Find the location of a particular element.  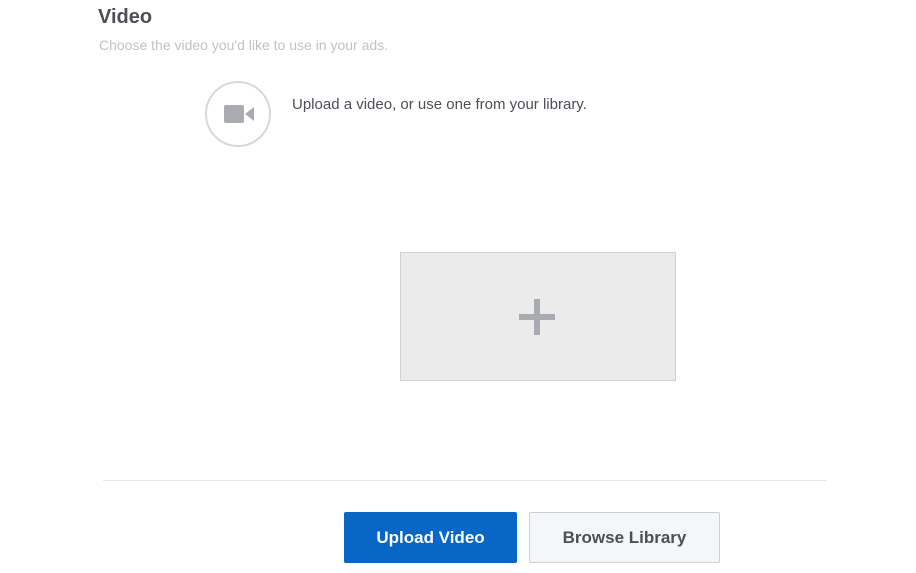

video-camera-icon is located at coordinates (239, 114).